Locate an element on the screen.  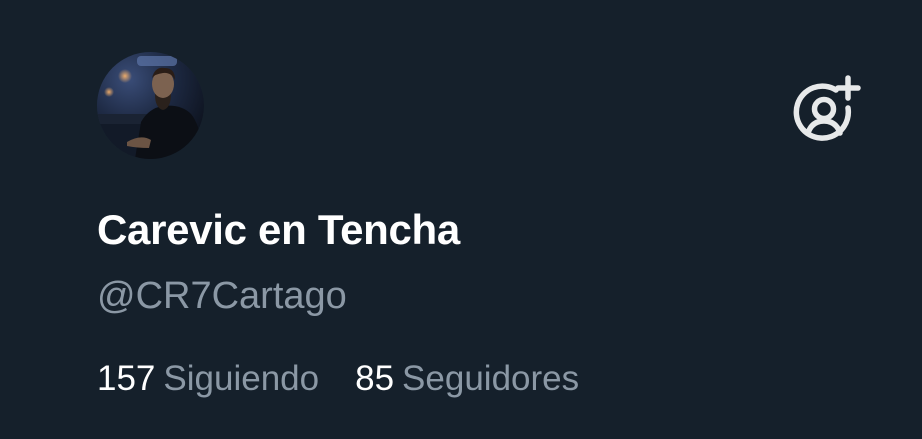
avatar is located at coordinates (150, 105).